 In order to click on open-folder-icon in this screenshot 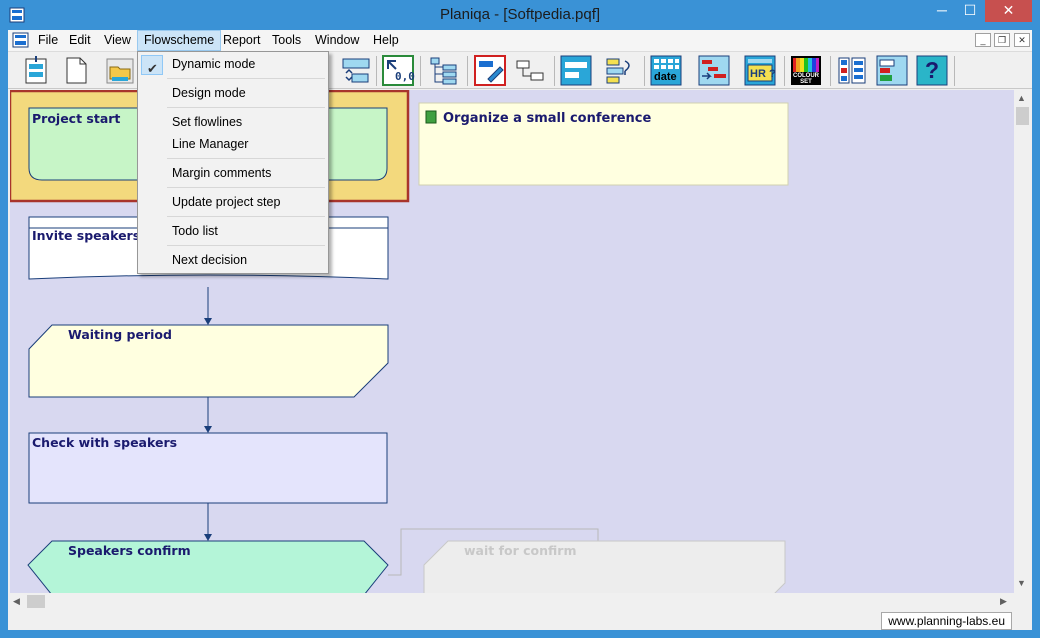, I will do `click(120, 70)`.